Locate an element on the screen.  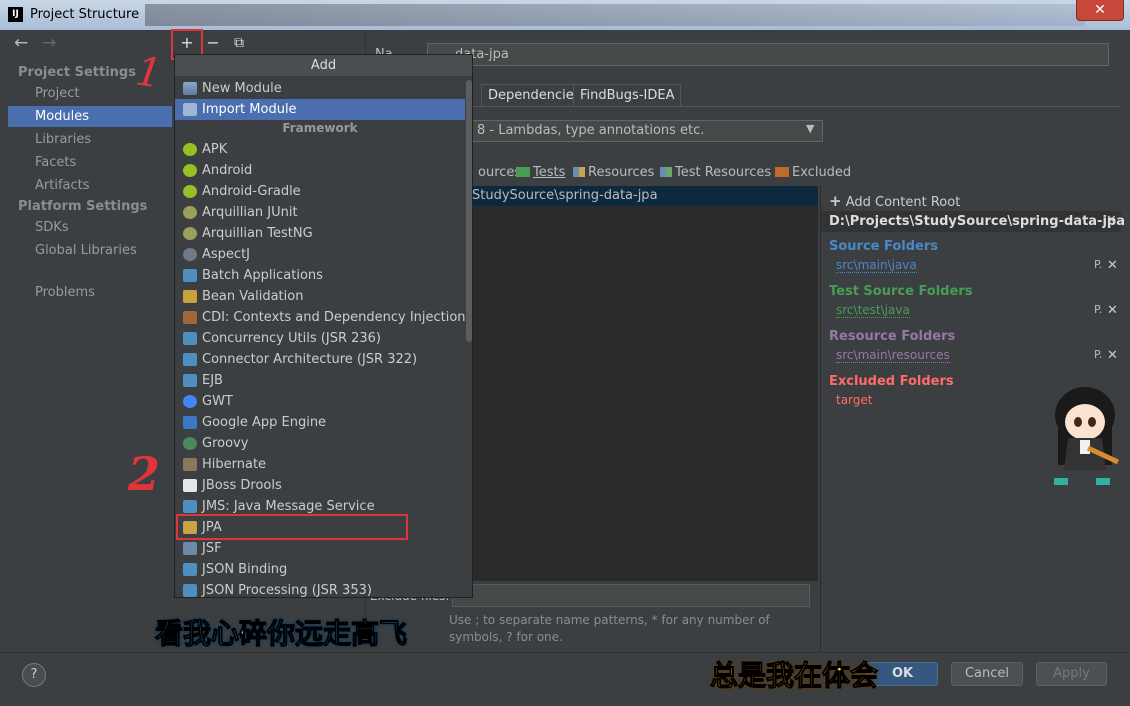
sidebar-item-artifacts: Artifacts is located at coordinates (90, 185).